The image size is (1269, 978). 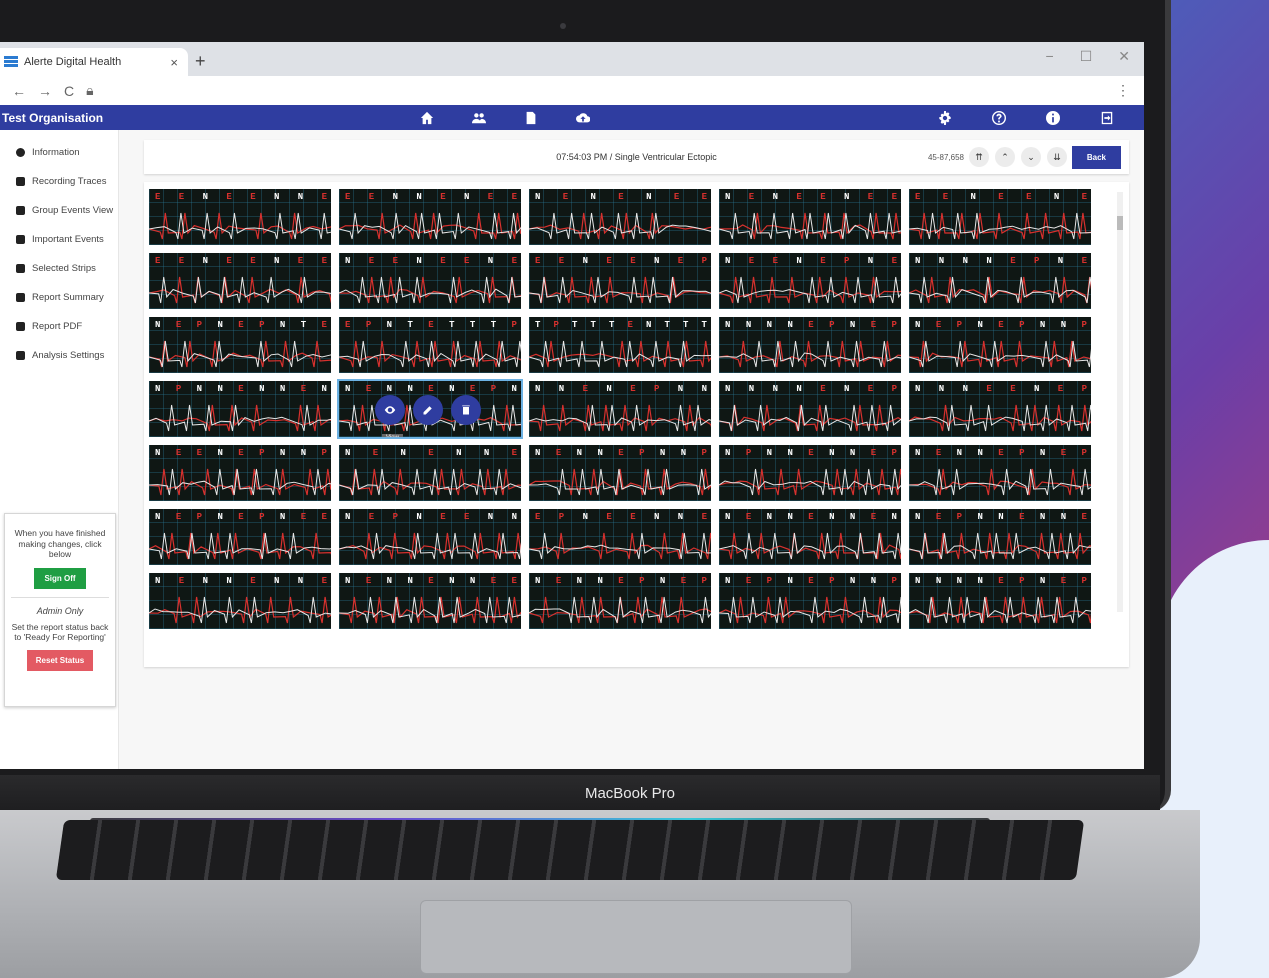 What do you see at coordinates (45, 91) in the screenshot?
I see `forward-arrow-icon: →` at bounding box center [45, 91].